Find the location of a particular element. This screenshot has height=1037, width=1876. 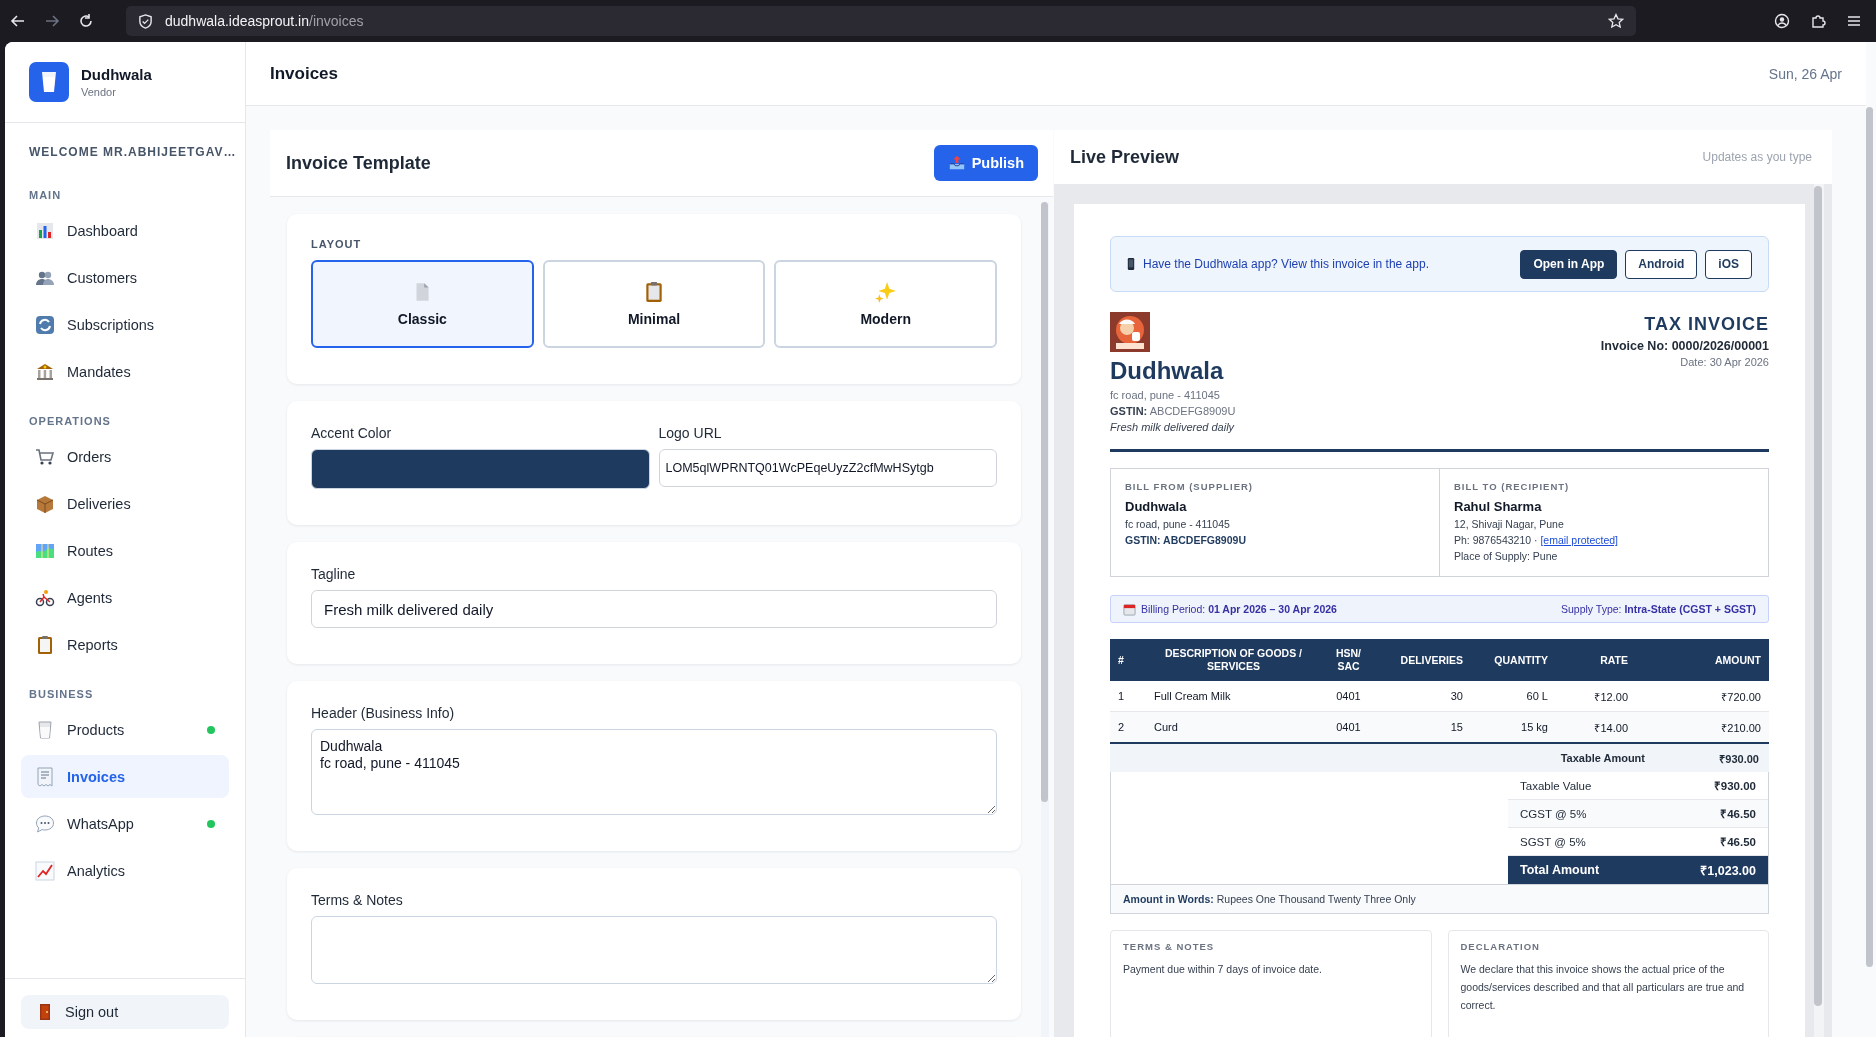

app-button: Open in App is located at coordinates (1569, 264).